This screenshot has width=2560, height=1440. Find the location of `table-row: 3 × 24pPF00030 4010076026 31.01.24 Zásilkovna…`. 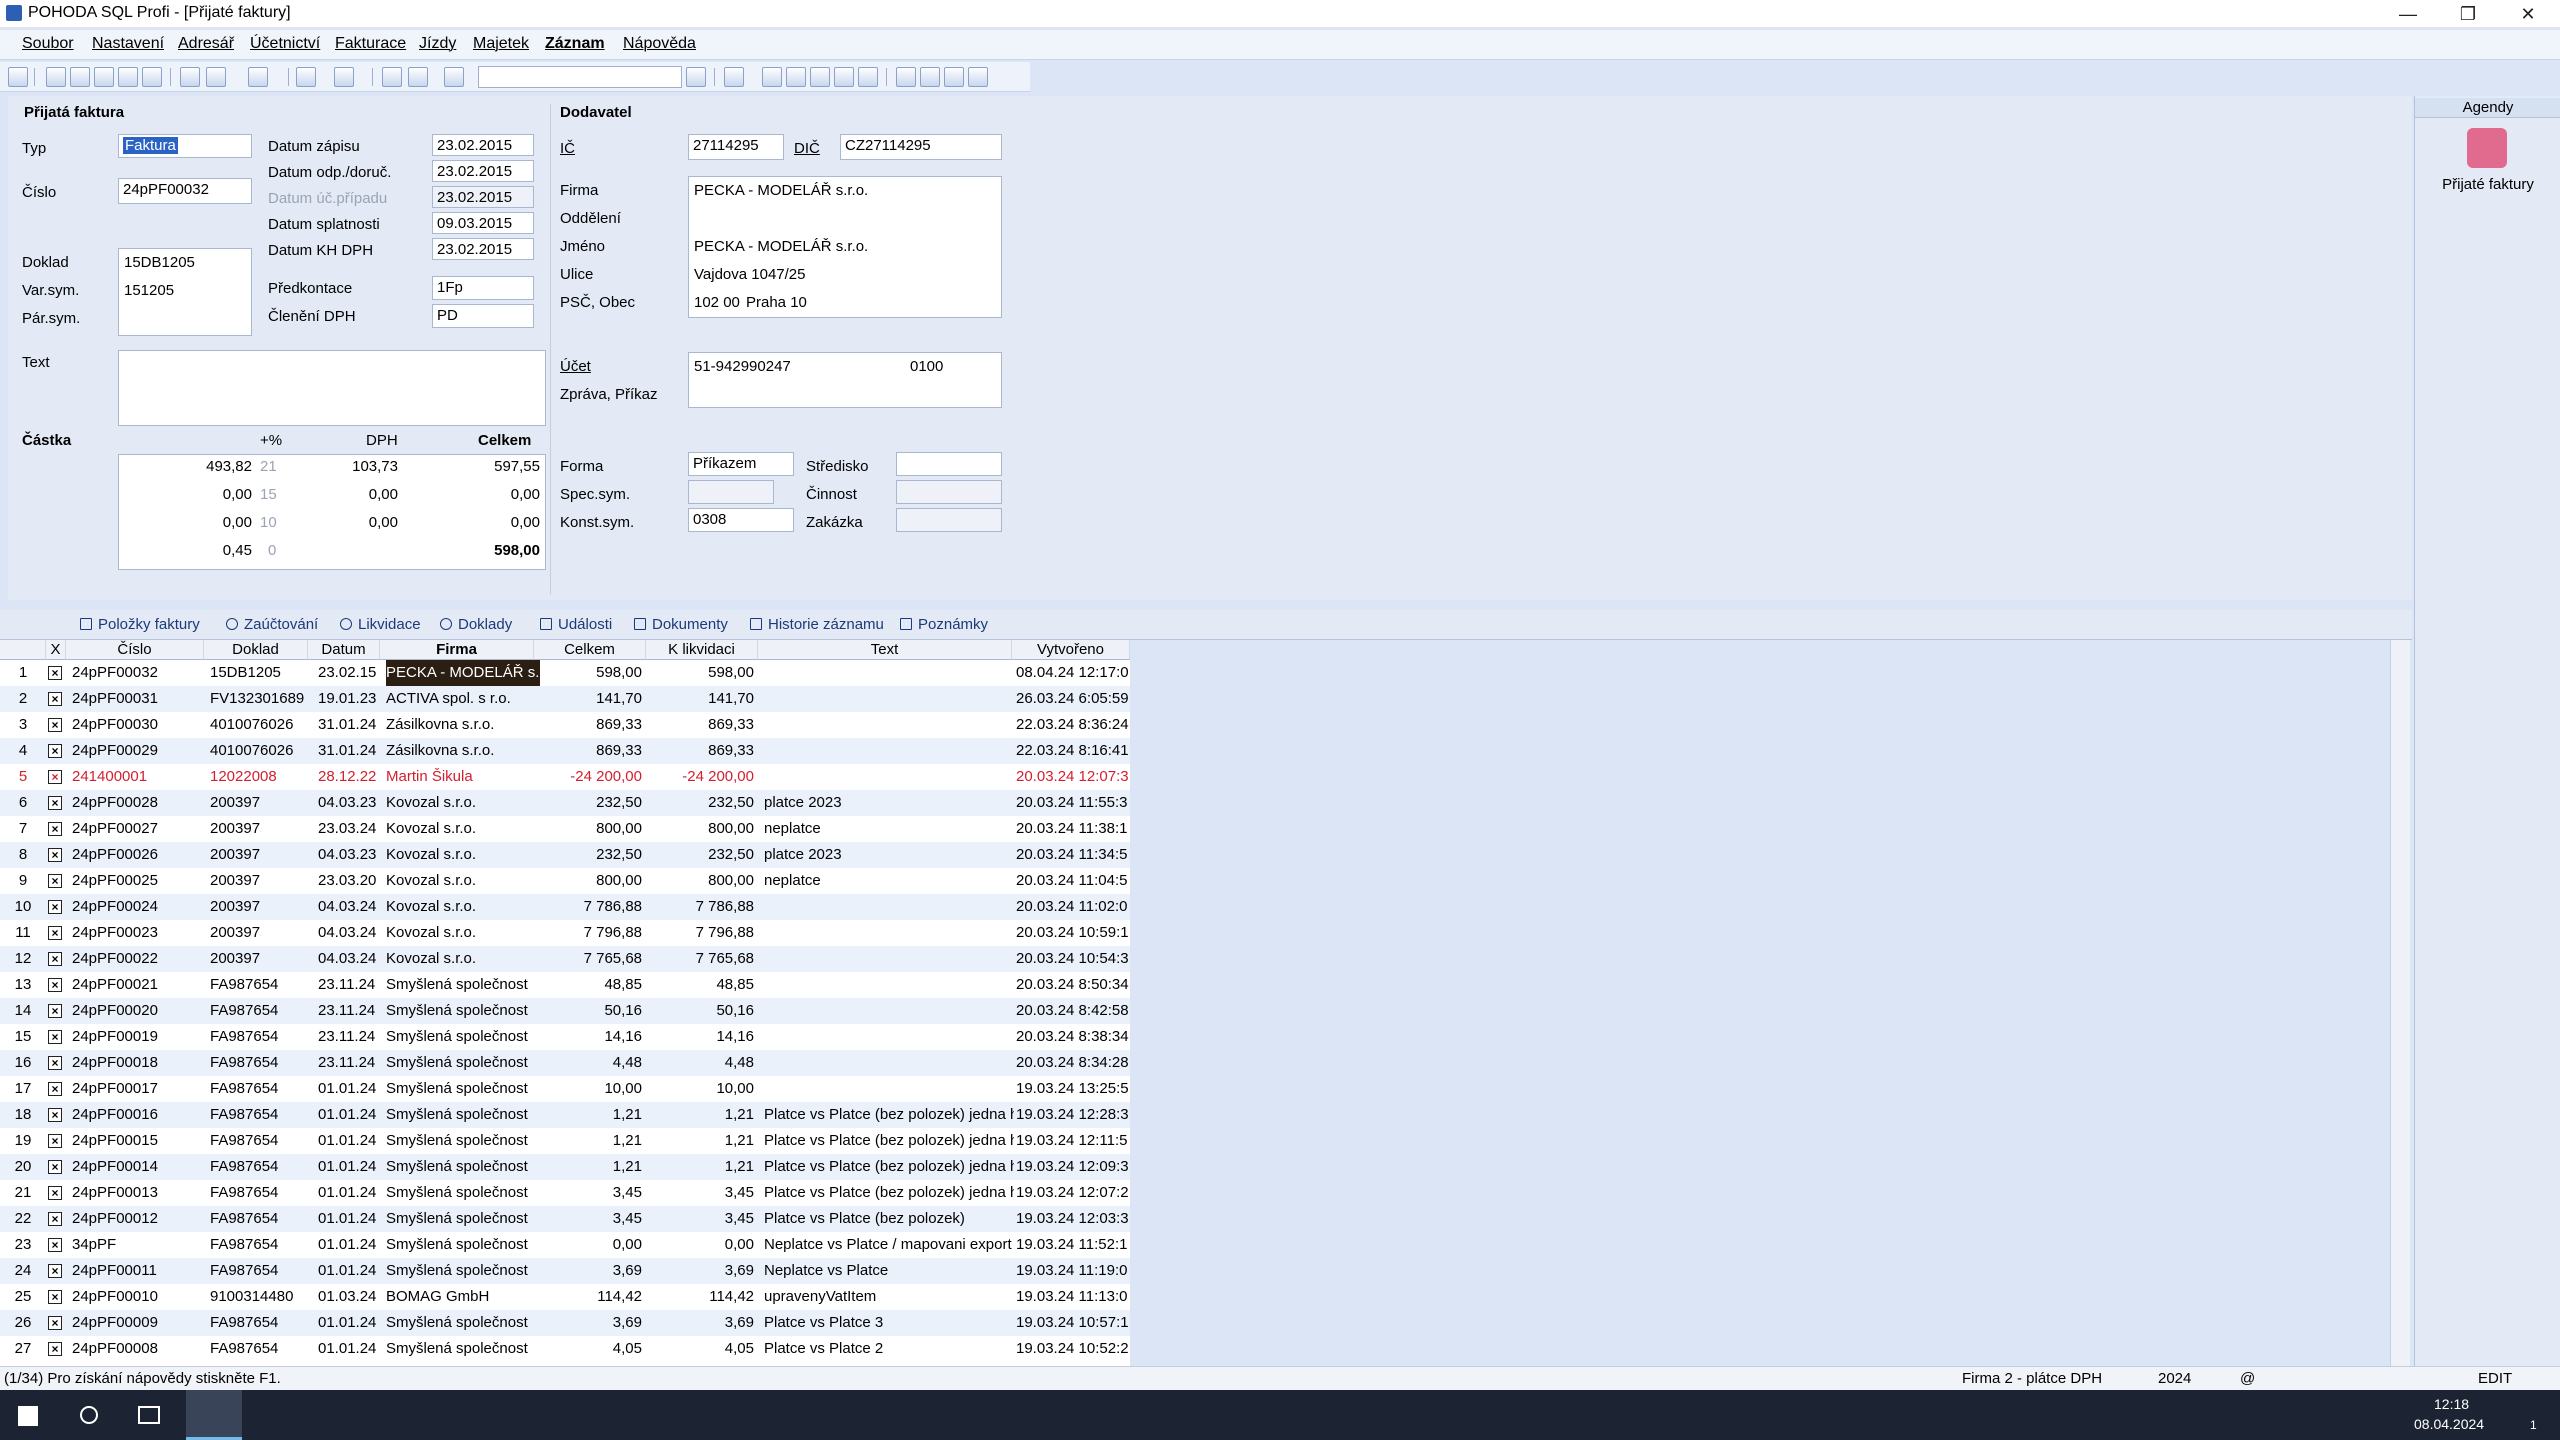

table-row: 3 × 24pPF00030 4010076026 31.01.24 Zásilkovna… is located at coordinates (565, 725).